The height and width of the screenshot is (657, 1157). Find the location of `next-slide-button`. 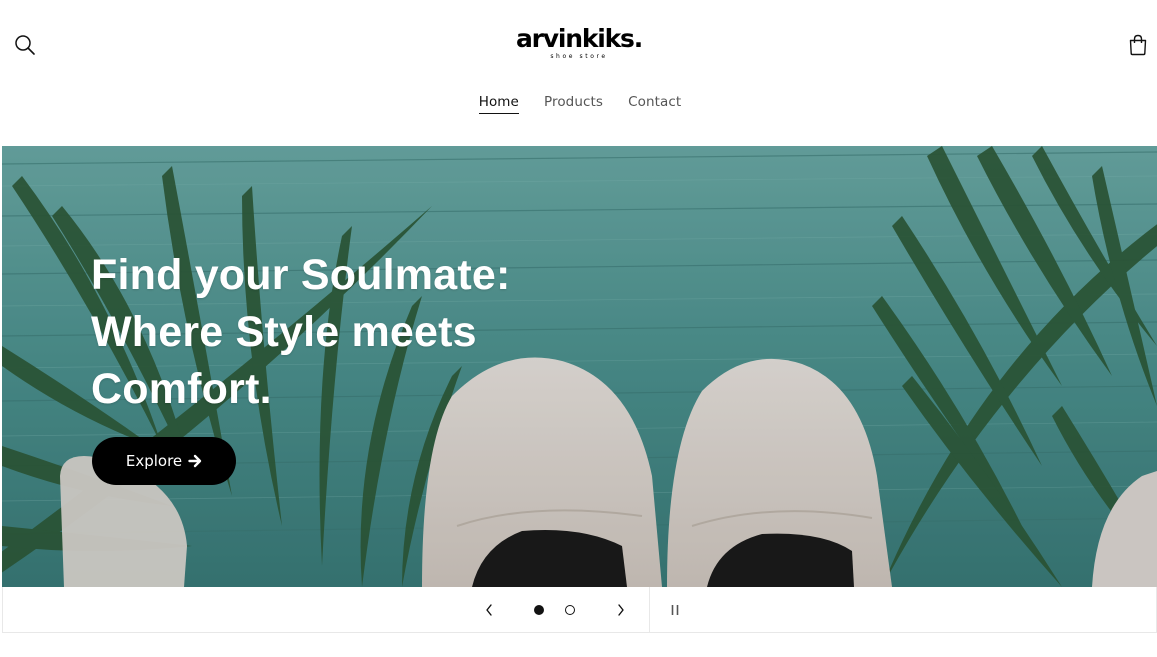

next-slide-button is located at coordinates (621, 609).